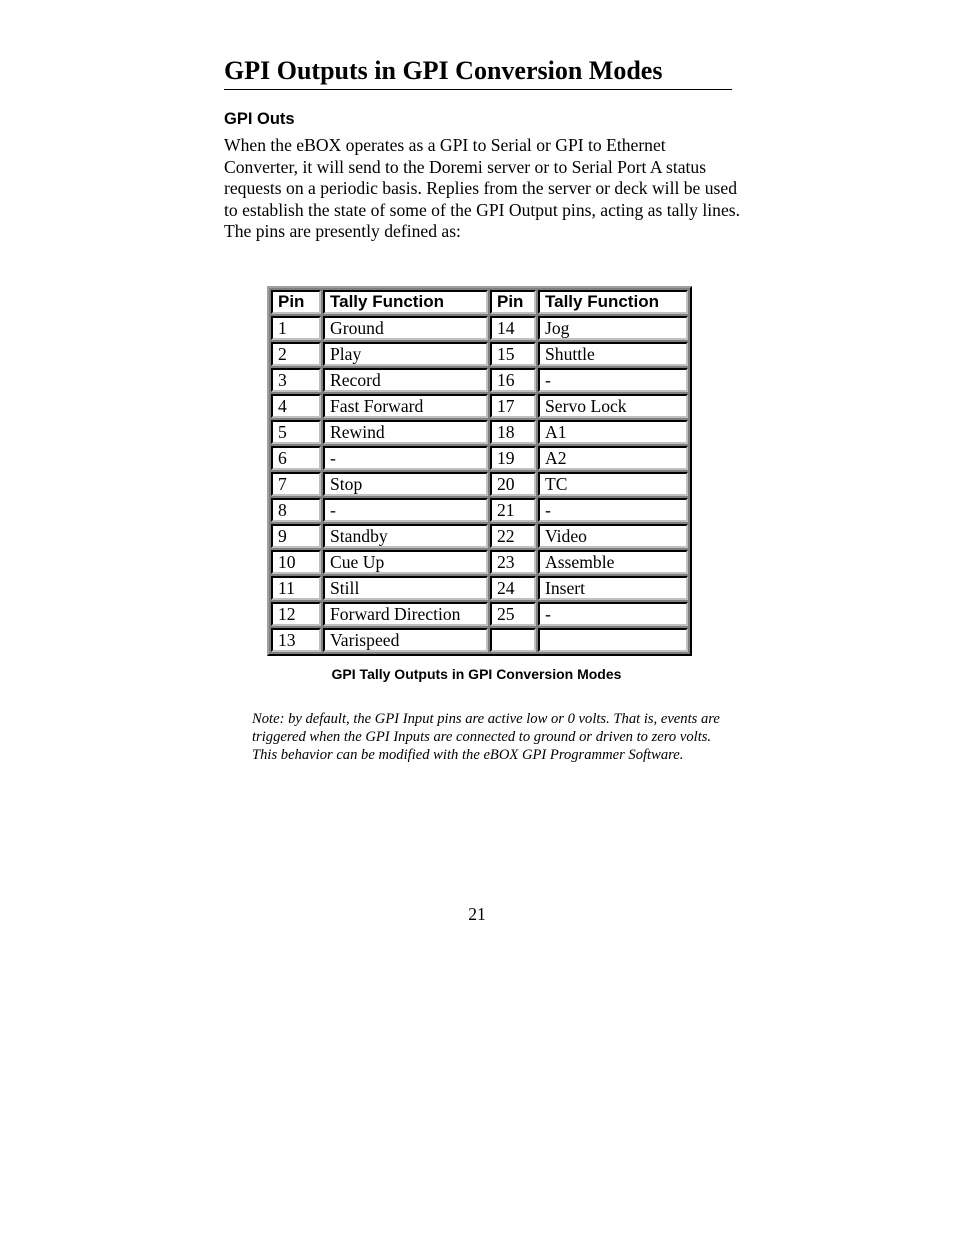 The height and width of the screenshot is (1235, 954). Describe the element at coordinates (296, 328) in the screenshot. I see `pin-cell: 1` at that location.